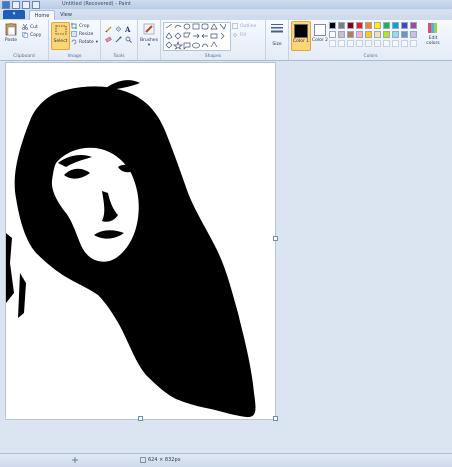  I want to click on magnifier-icon, so click(128, 39).